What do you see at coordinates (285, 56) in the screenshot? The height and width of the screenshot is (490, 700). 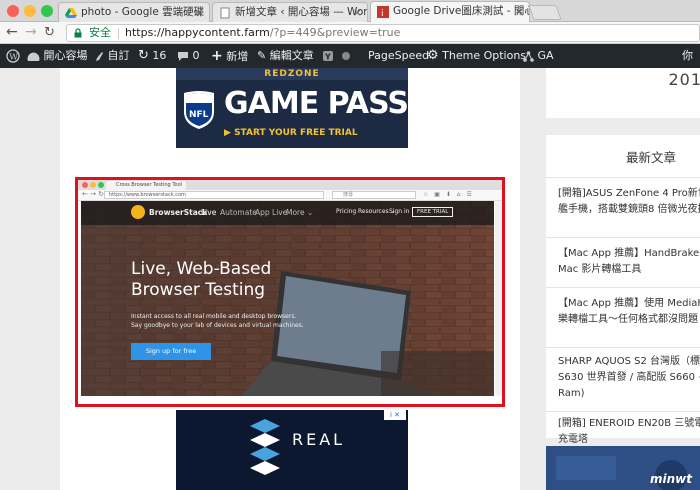 I see `edit-post-menu: ✎ 編輯文章` at bounding box center [285, 56].